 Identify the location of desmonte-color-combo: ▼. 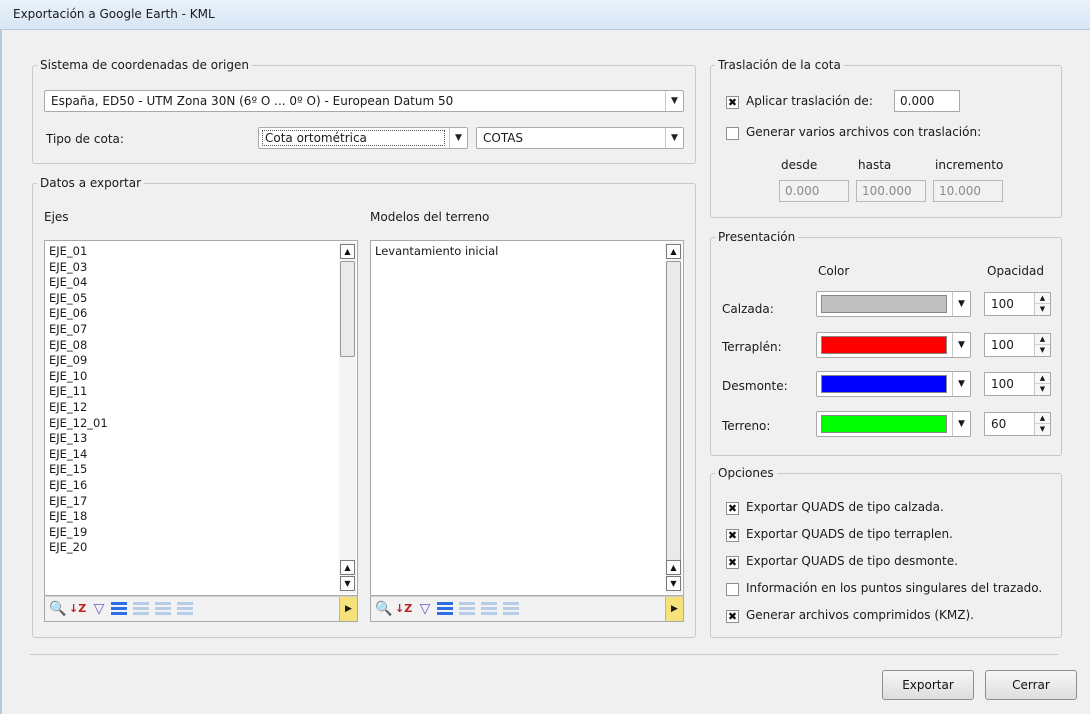
(893, 384).